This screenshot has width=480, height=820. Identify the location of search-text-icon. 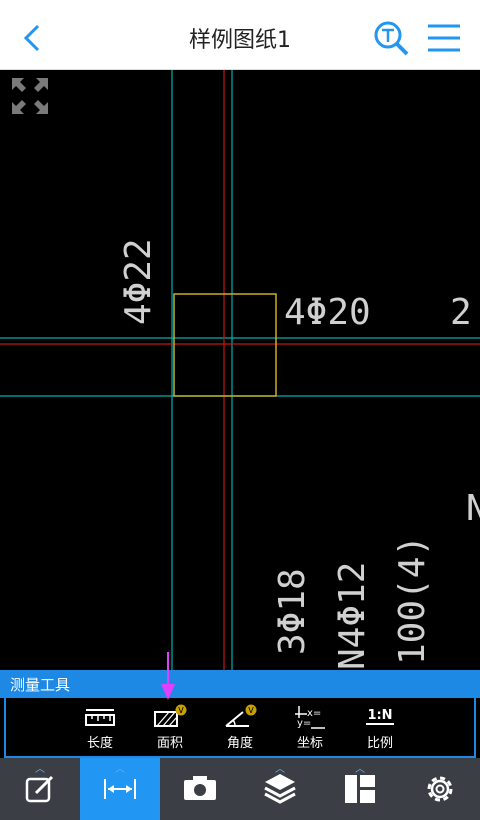
(391, 38).